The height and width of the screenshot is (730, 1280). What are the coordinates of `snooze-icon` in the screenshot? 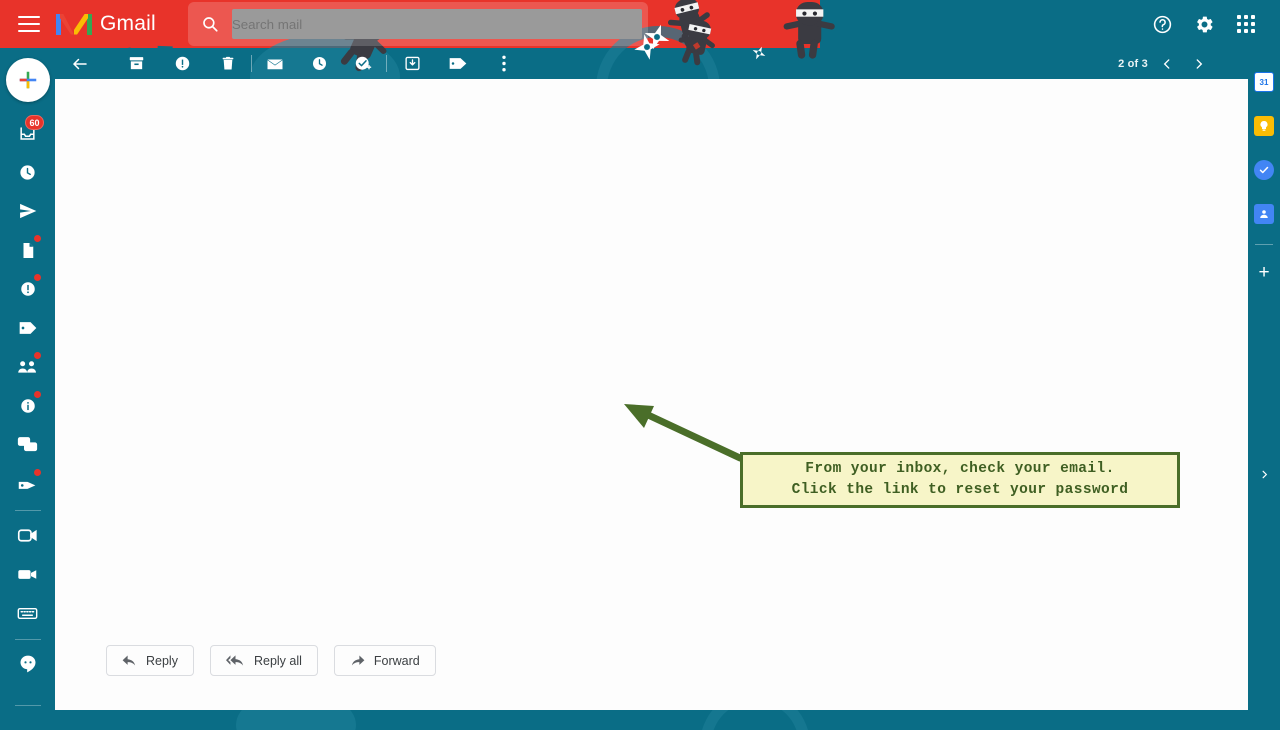 It's located at (319, 64).